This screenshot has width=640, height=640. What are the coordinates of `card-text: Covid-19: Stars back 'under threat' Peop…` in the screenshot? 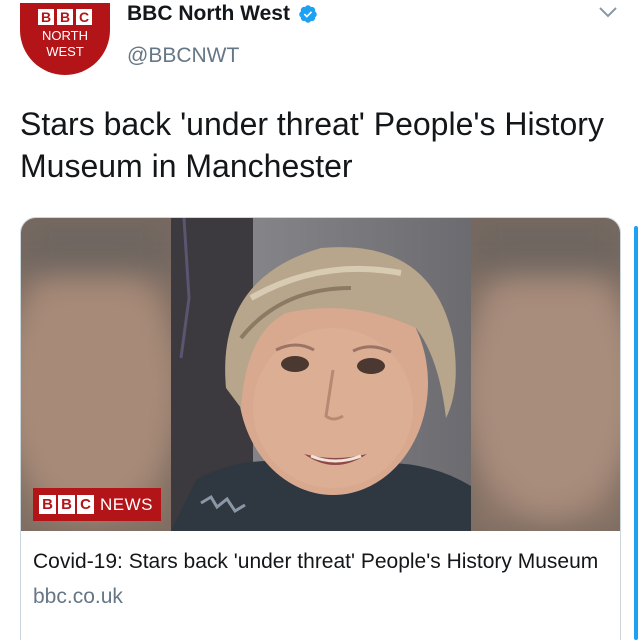 It's located at (320, 579).